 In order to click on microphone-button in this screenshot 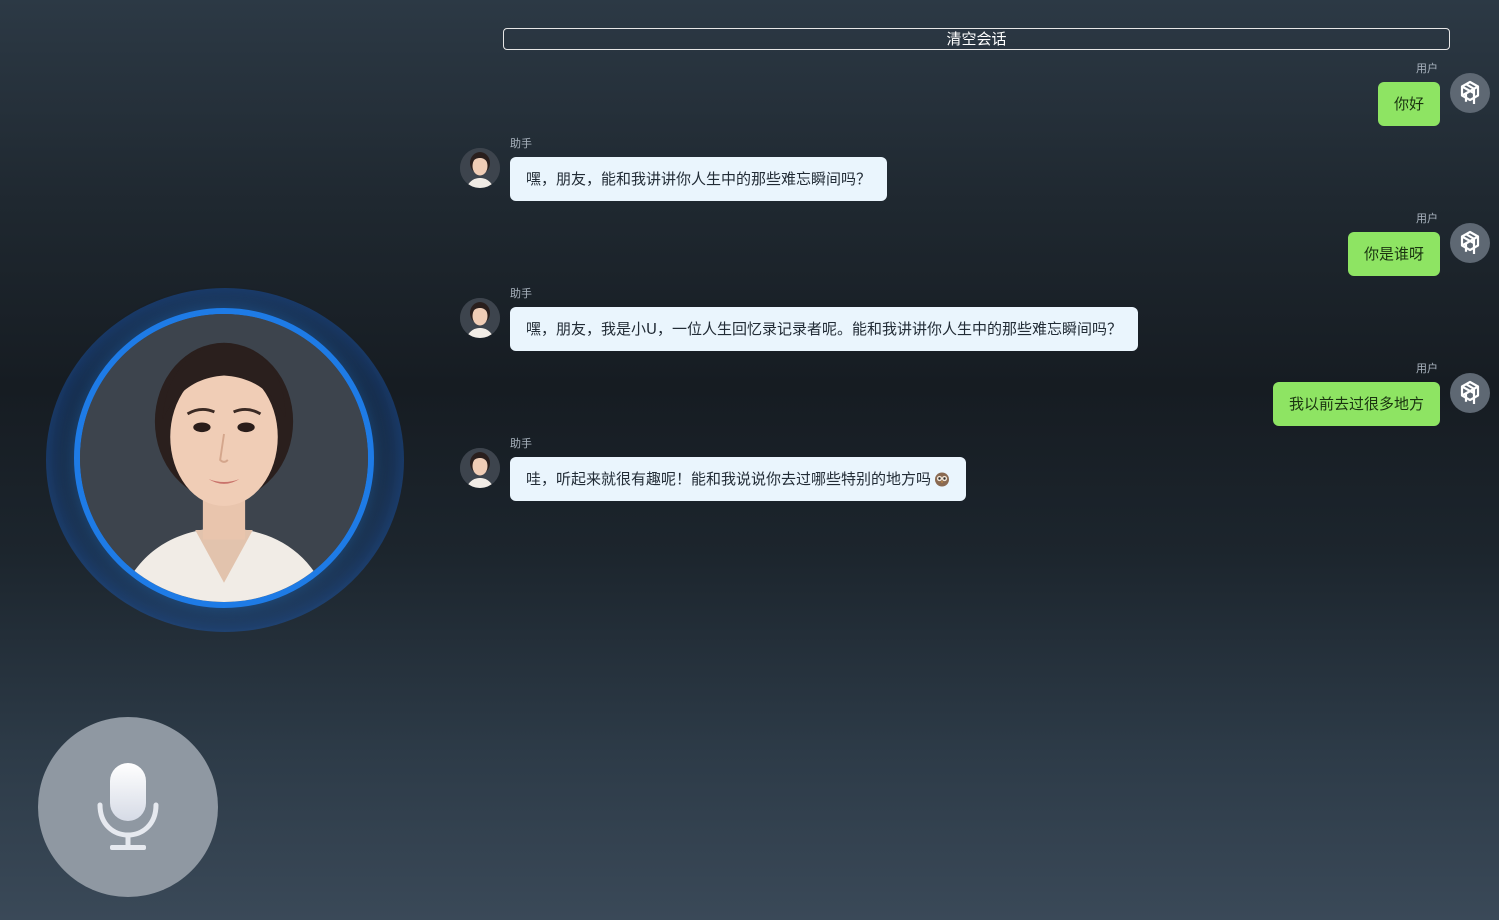, I will do `click(128, 807)`.